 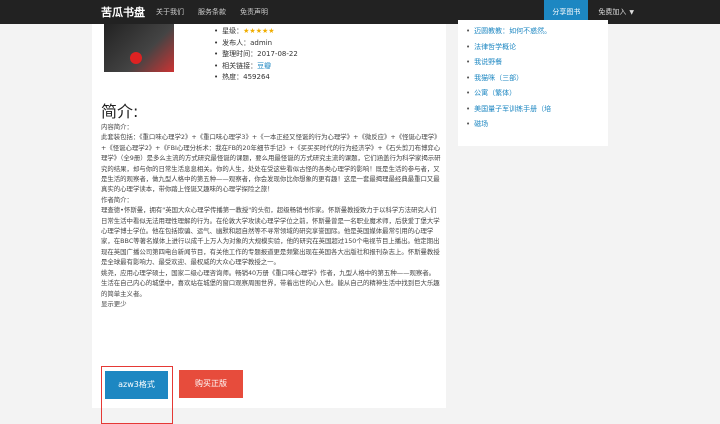 What do you see at coordinates (240, 54) in the screenshot?
I see `meta-date-label: 整理时间：` at bounding box center [240, 54].